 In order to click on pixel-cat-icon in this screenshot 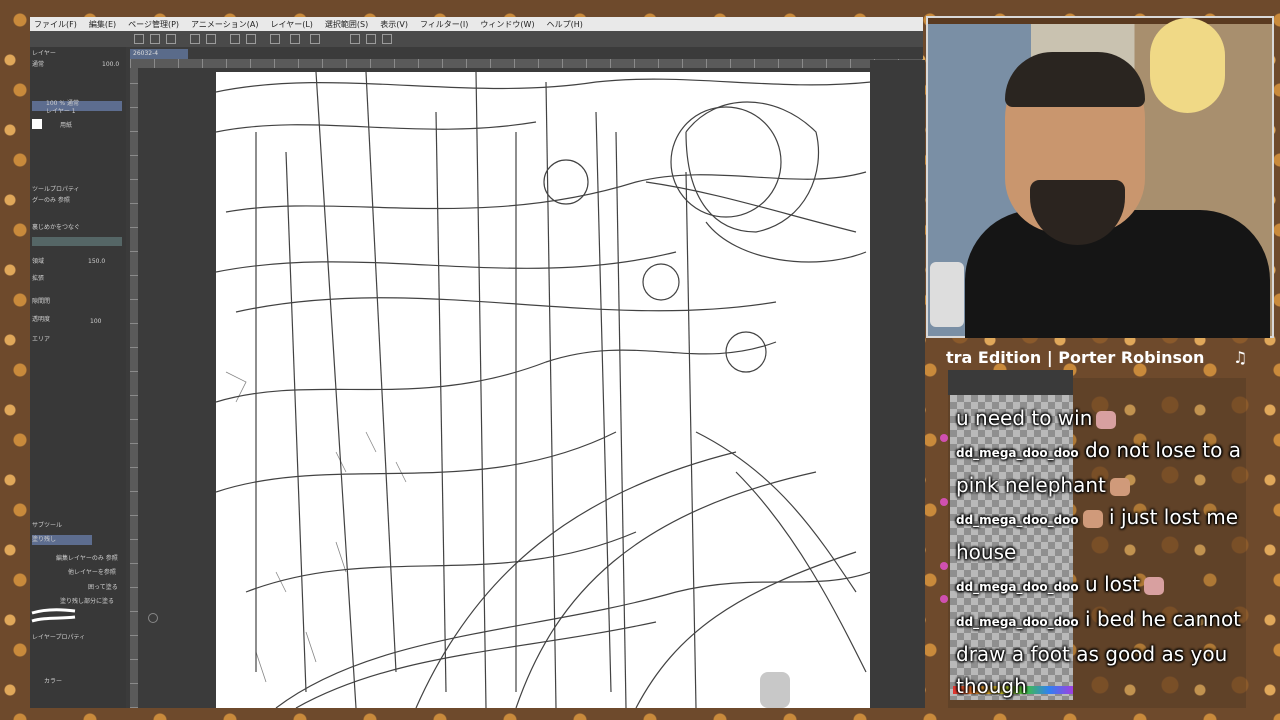, I will do `click(947, 294)`.